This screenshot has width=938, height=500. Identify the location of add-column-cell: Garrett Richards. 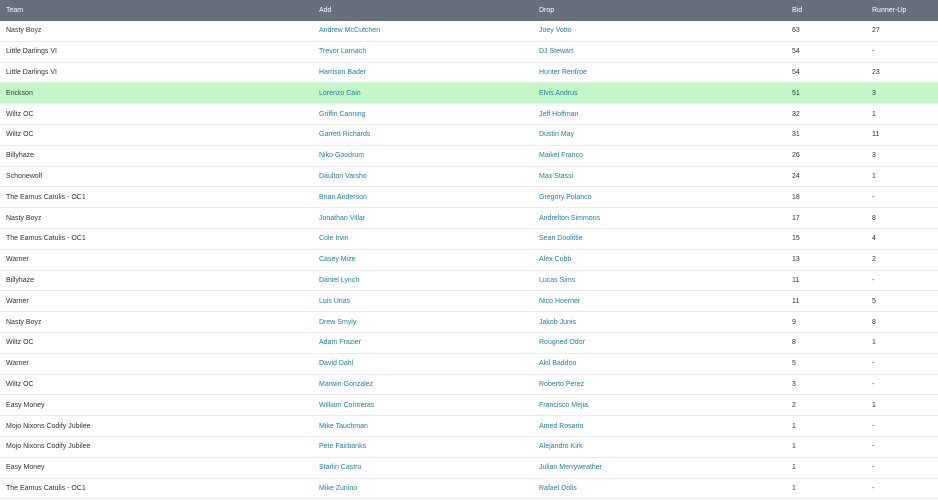
(423, 135).